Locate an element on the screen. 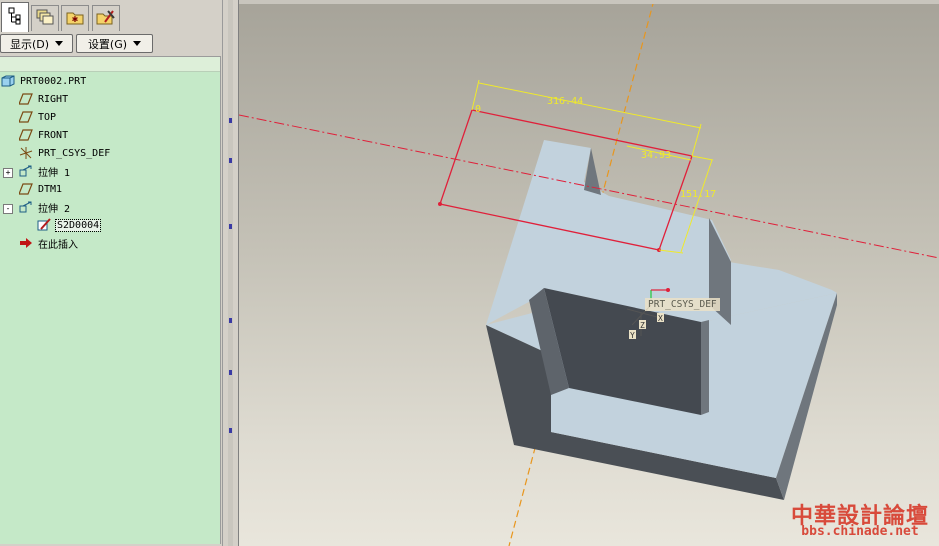 The width and height of the screenshot is (939, 546). model-tree-icon is located at coordinates (15, 17).